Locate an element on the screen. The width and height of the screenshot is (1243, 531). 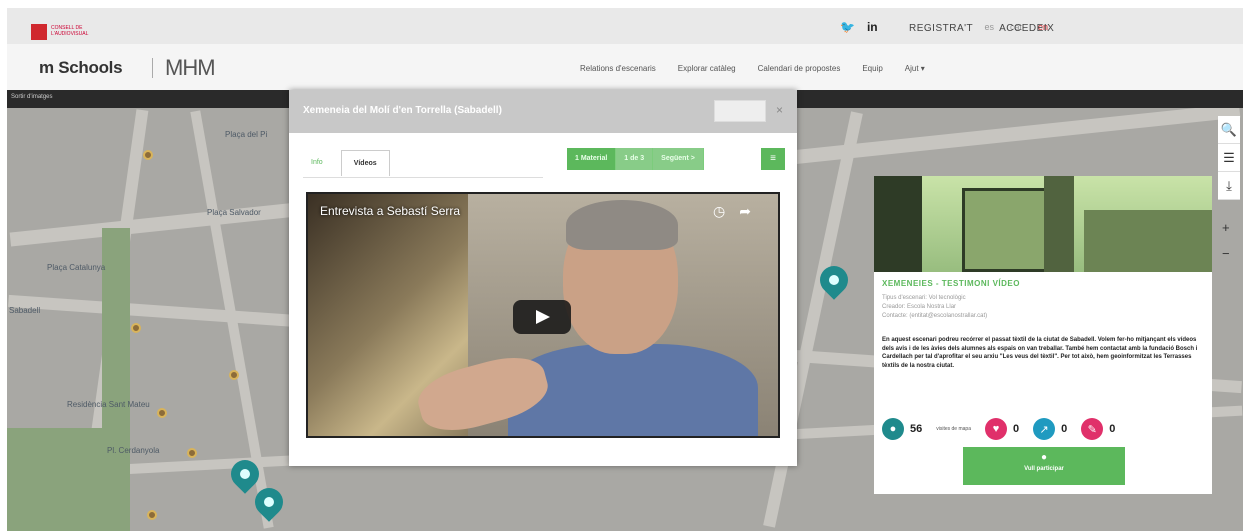
pager-count: 1 de 3 is located at coordinates (635, 159).